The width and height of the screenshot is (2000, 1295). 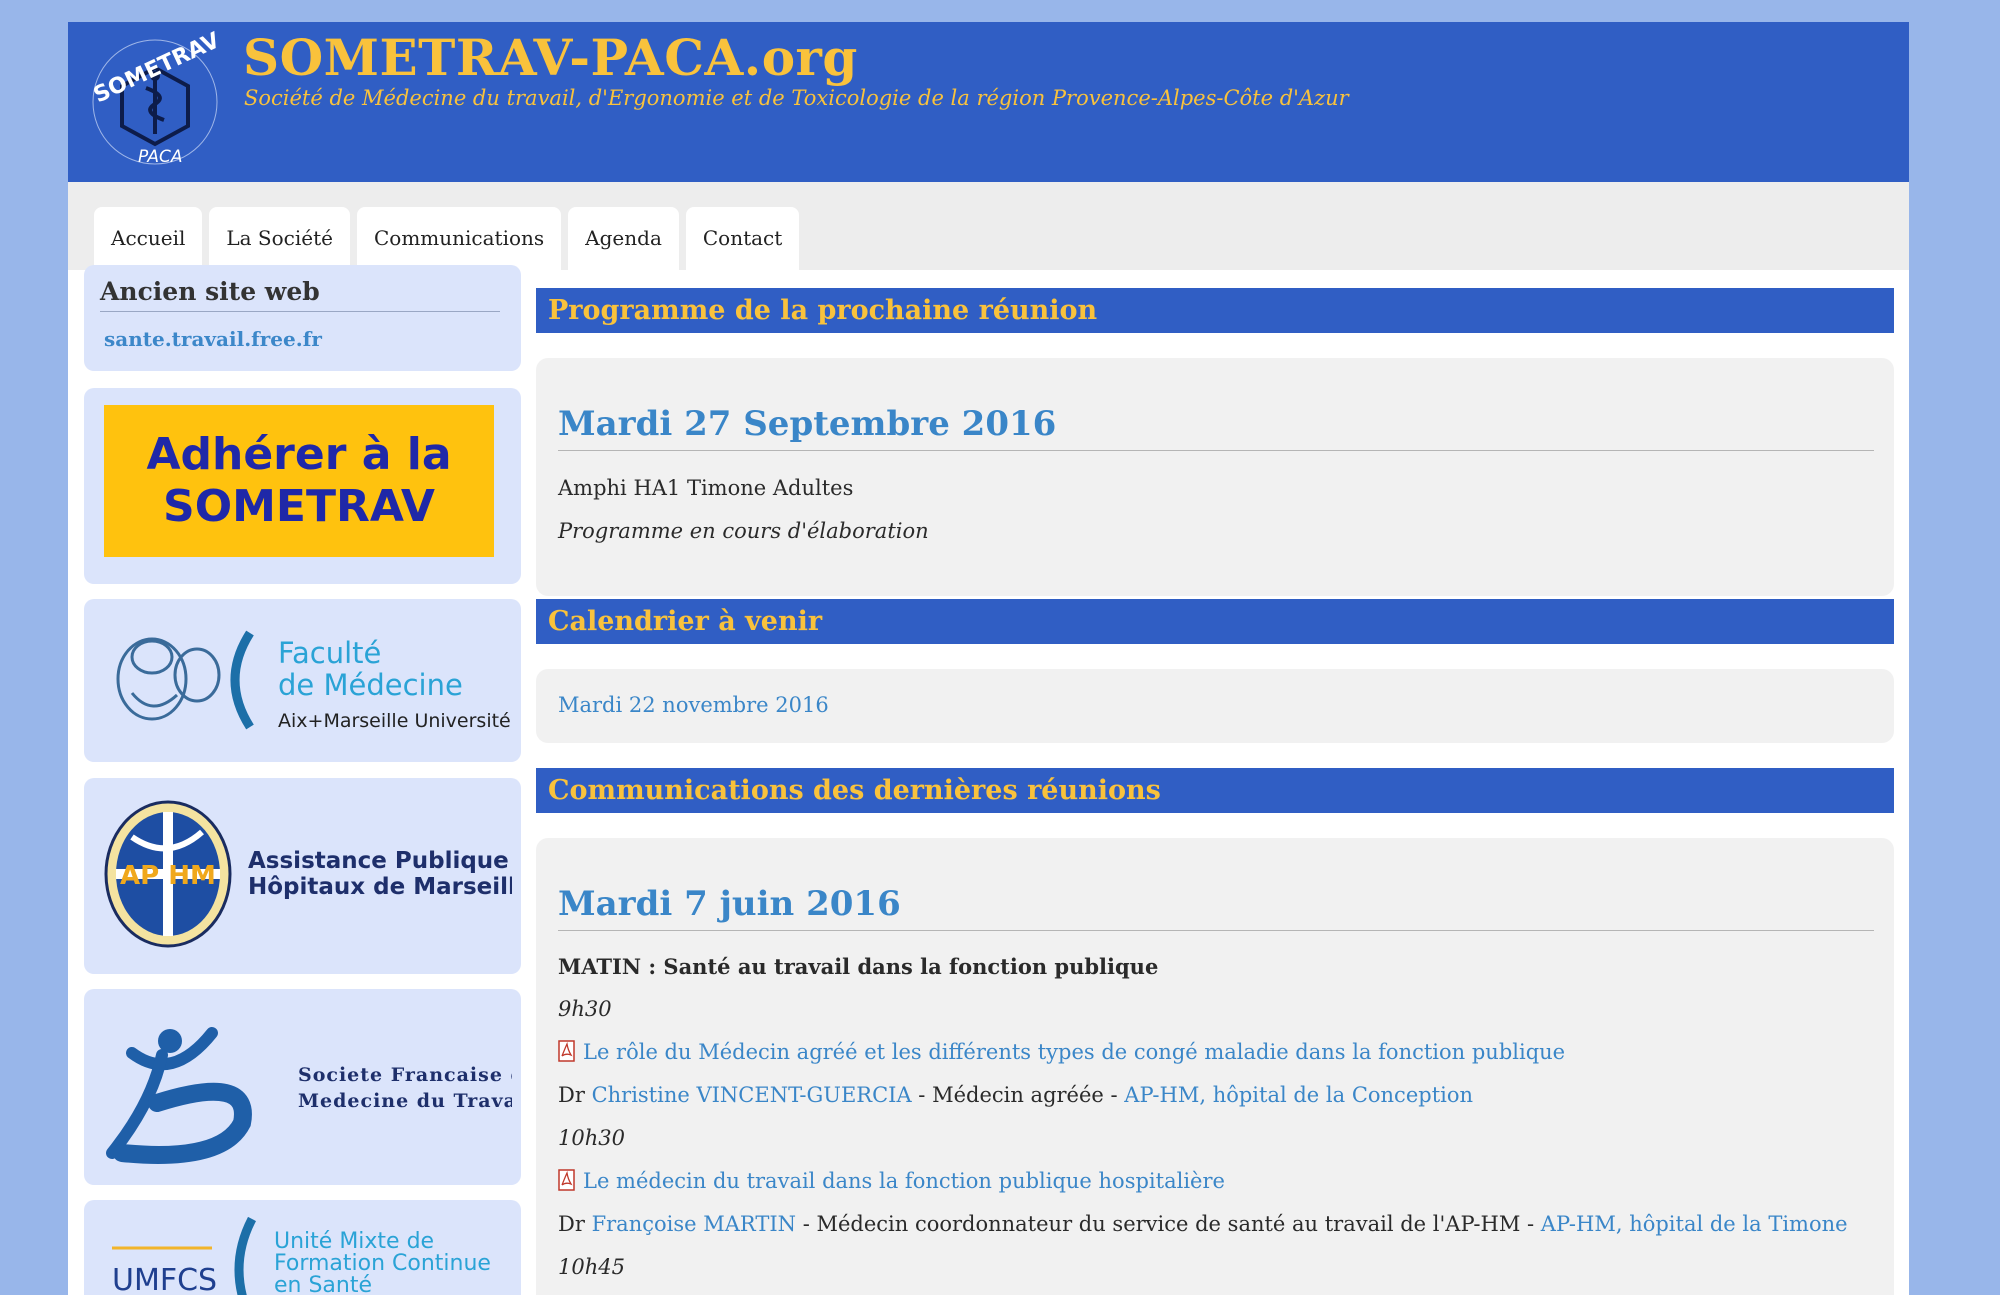 What do you see at coordinates (168, 876) in the screenshot?
I see `aphm-badge: AP HM` at bounding box center [168, 876].